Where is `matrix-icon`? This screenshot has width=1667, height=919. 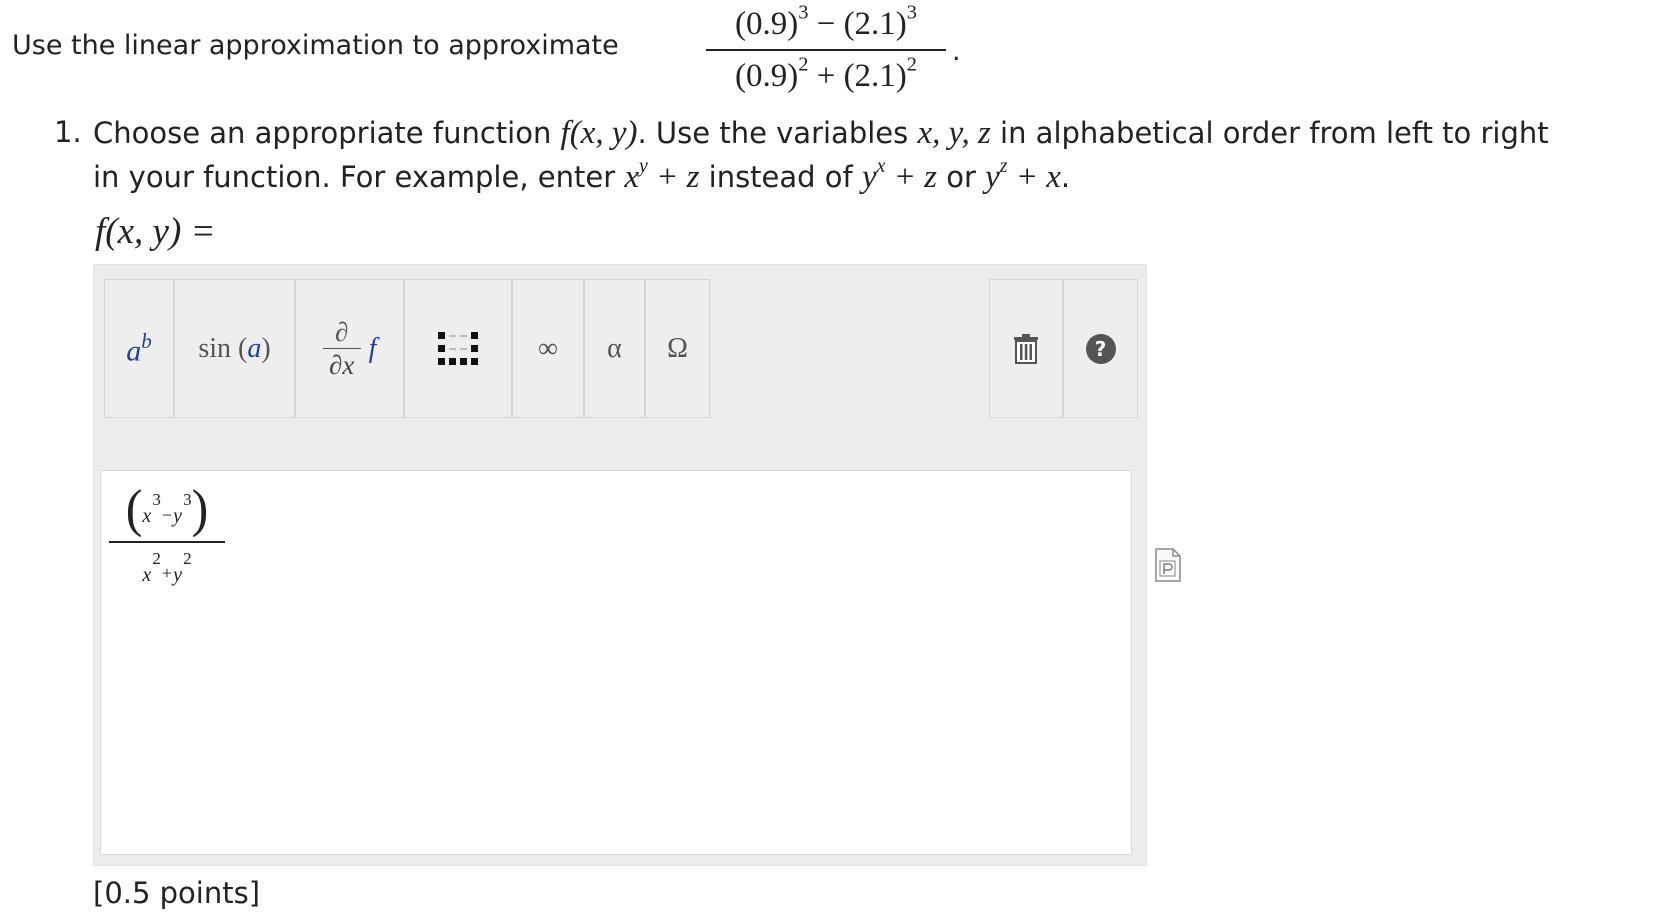 matrix-icon is located at coordinates (458, 348).